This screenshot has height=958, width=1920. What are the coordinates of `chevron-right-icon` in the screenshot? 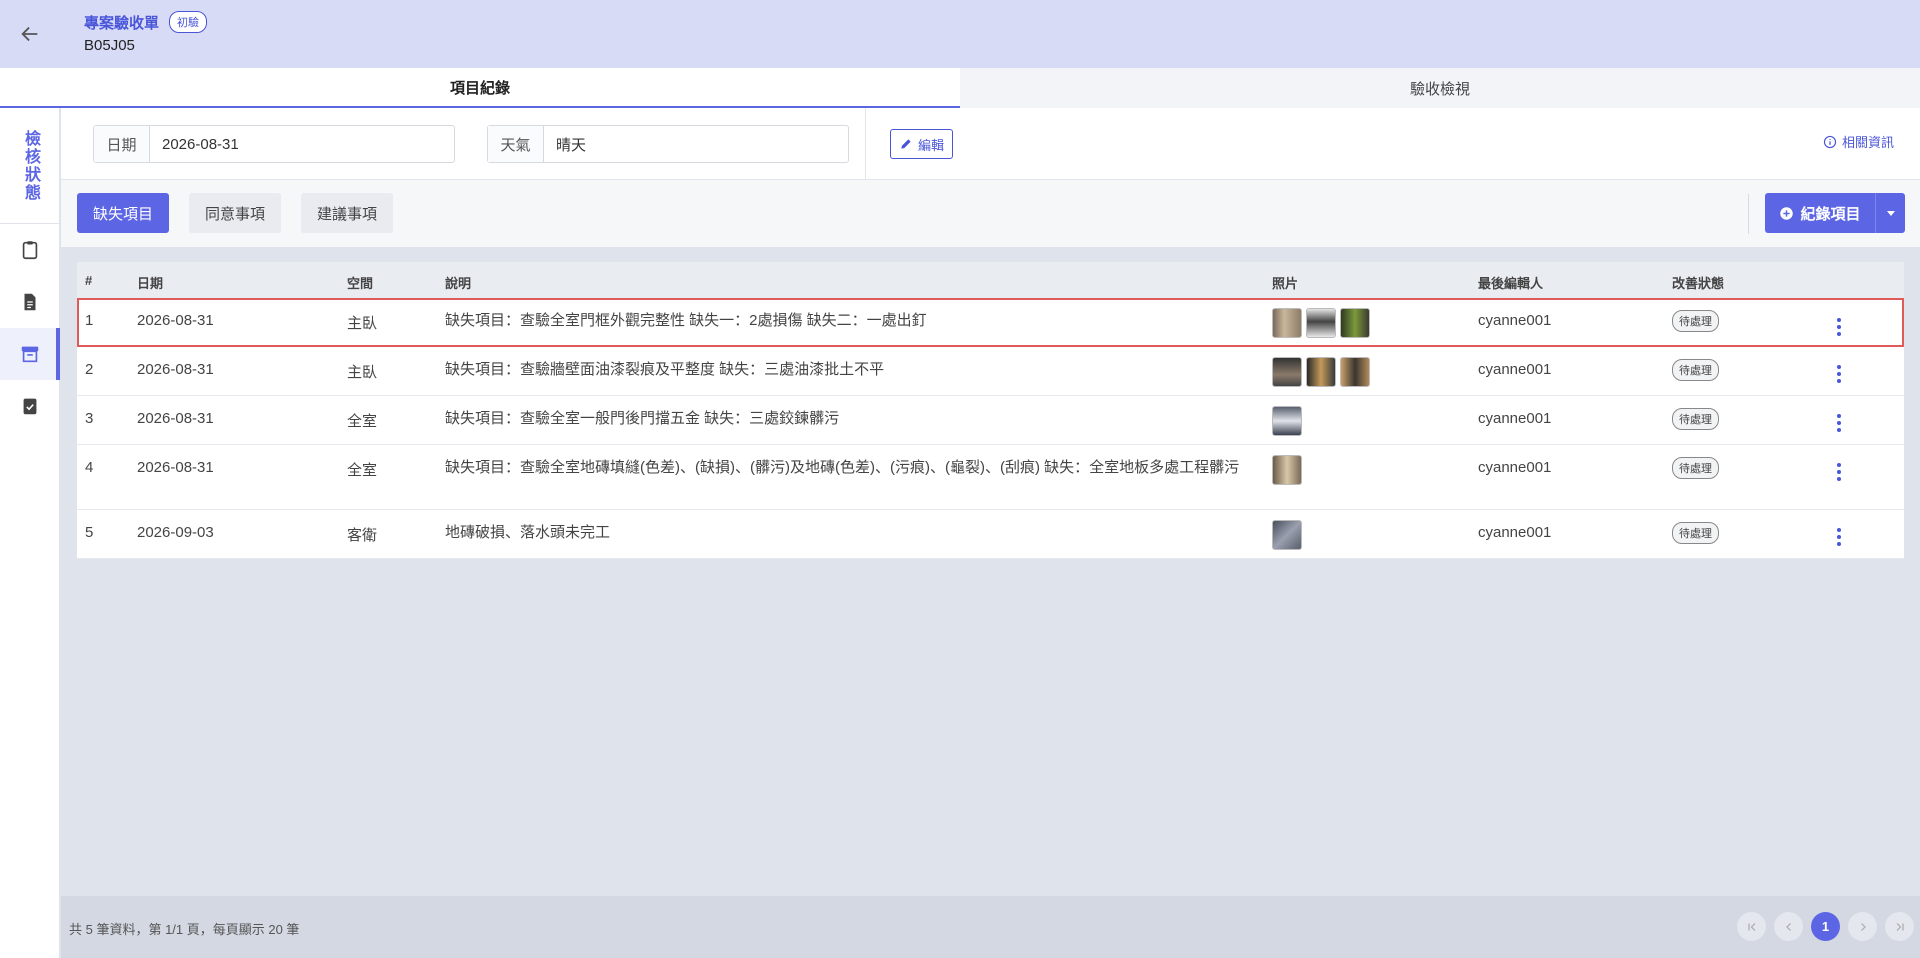 It's located at (1863, 926).